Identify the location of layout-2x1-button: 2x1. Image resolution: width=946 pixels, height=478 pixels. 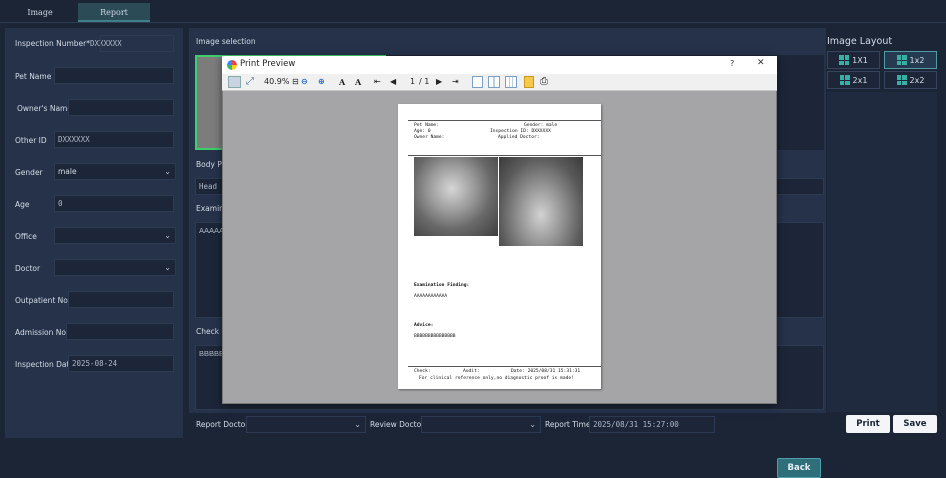
(853, 80).